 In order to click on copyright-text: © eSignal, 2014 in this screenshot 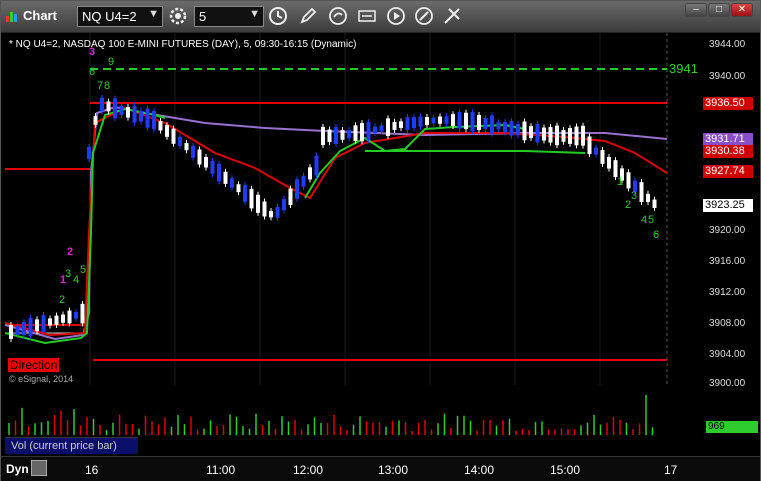, I will do `click(41, 379)`.